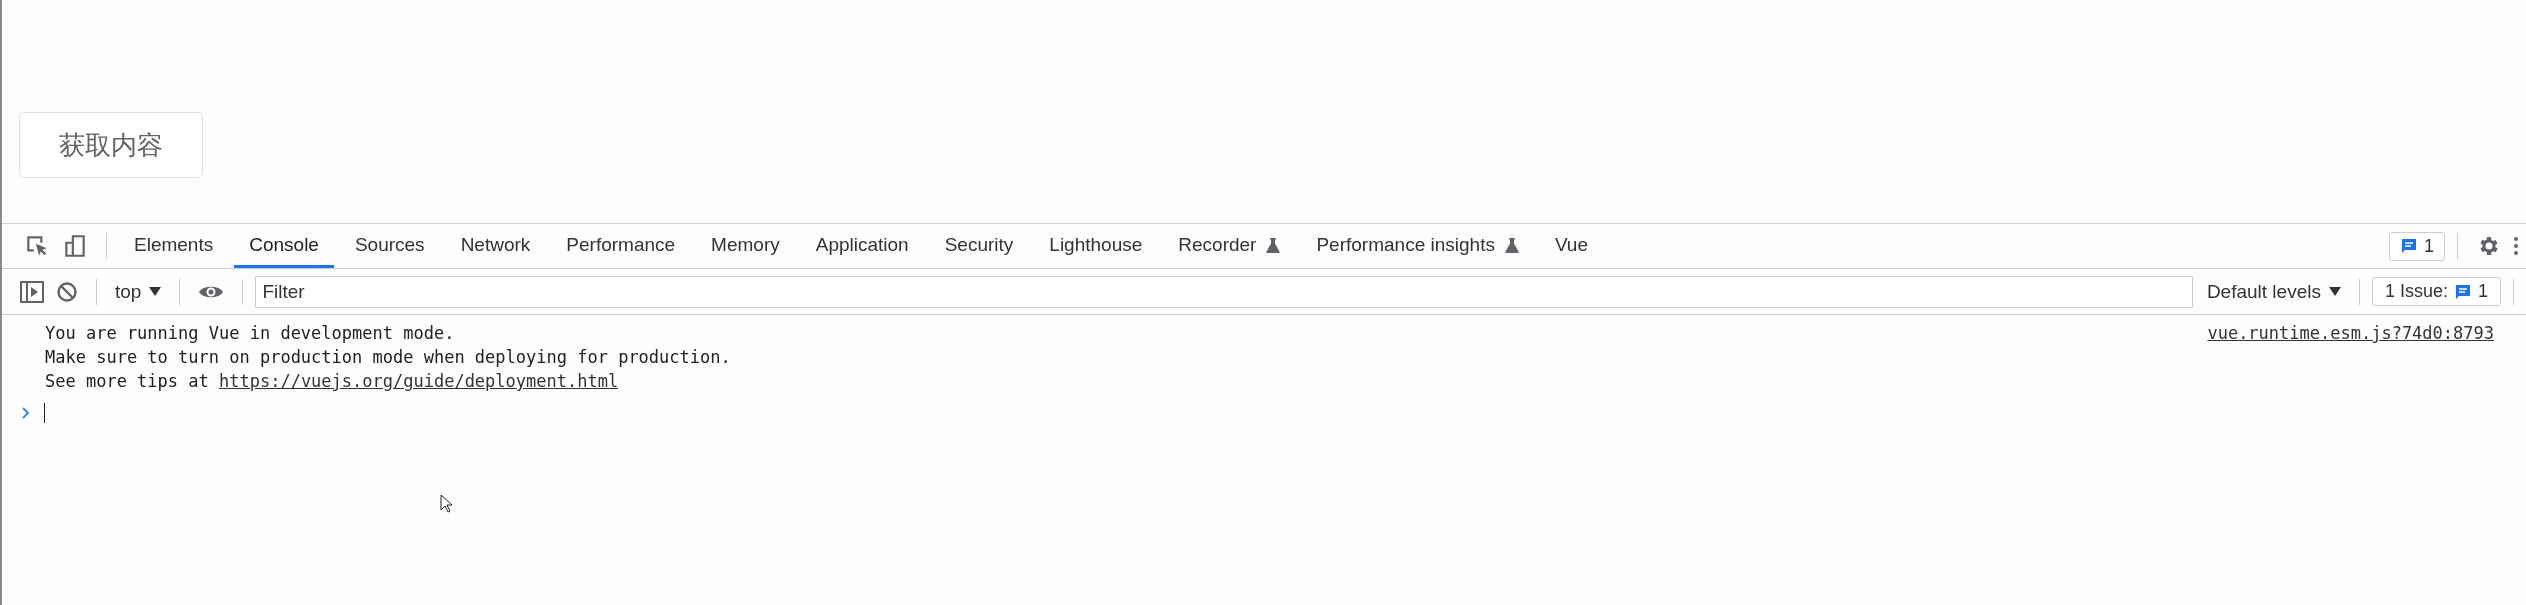 The height and width of the screenshot is (605, 2526). What do you see at coordinates (862, 246) in the screenshot?
I see `panel-tab: Application` at bounding box center [862, 246].